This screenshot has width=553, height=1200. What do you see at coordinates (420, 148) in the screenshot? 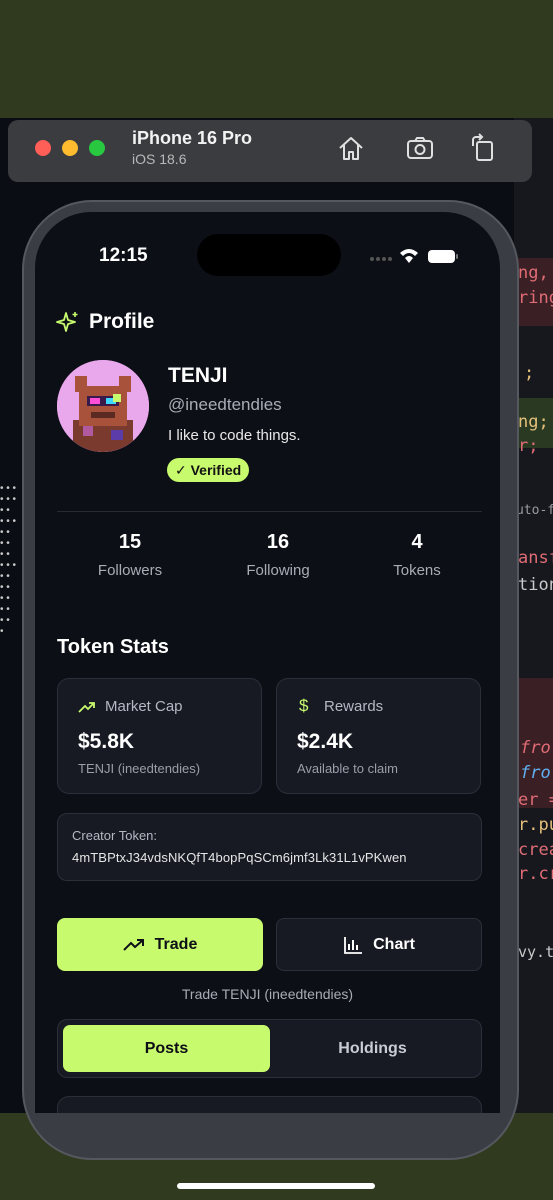
I see `screenshot-icon` at bounding box center [420, 148].